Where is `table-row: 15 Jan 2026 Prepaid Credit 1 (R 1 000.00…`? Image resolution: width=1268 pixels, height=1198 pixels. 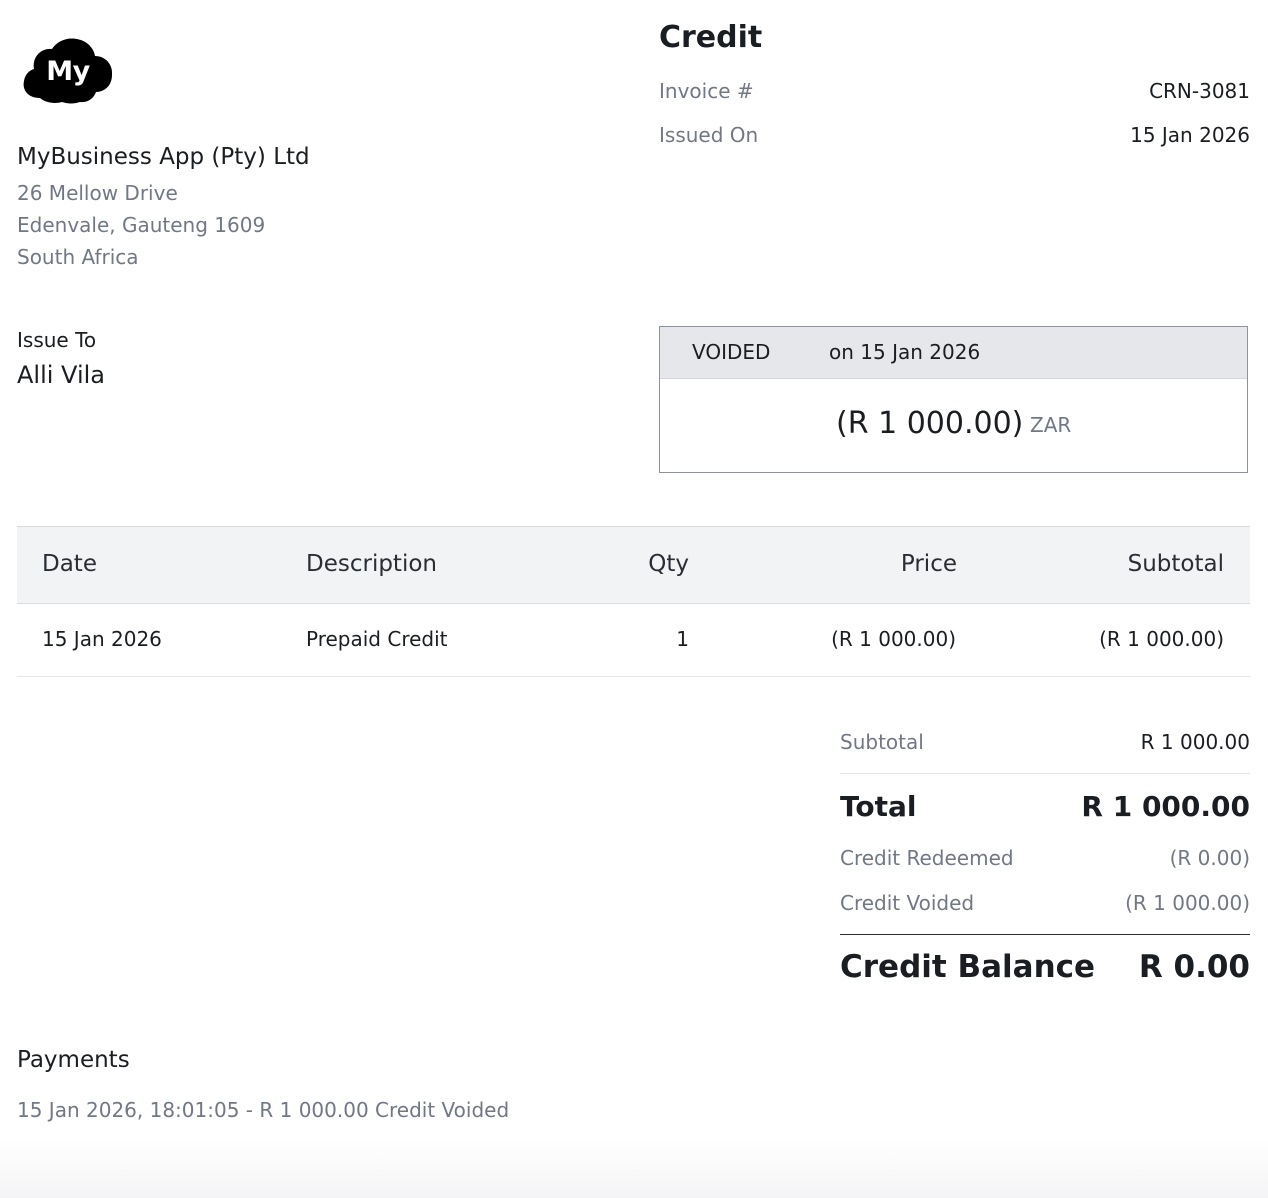 table-row: 15 Jan 2026 Prepaid Credit 1 (R 1 000.00… is located at coordinates (633, 640).